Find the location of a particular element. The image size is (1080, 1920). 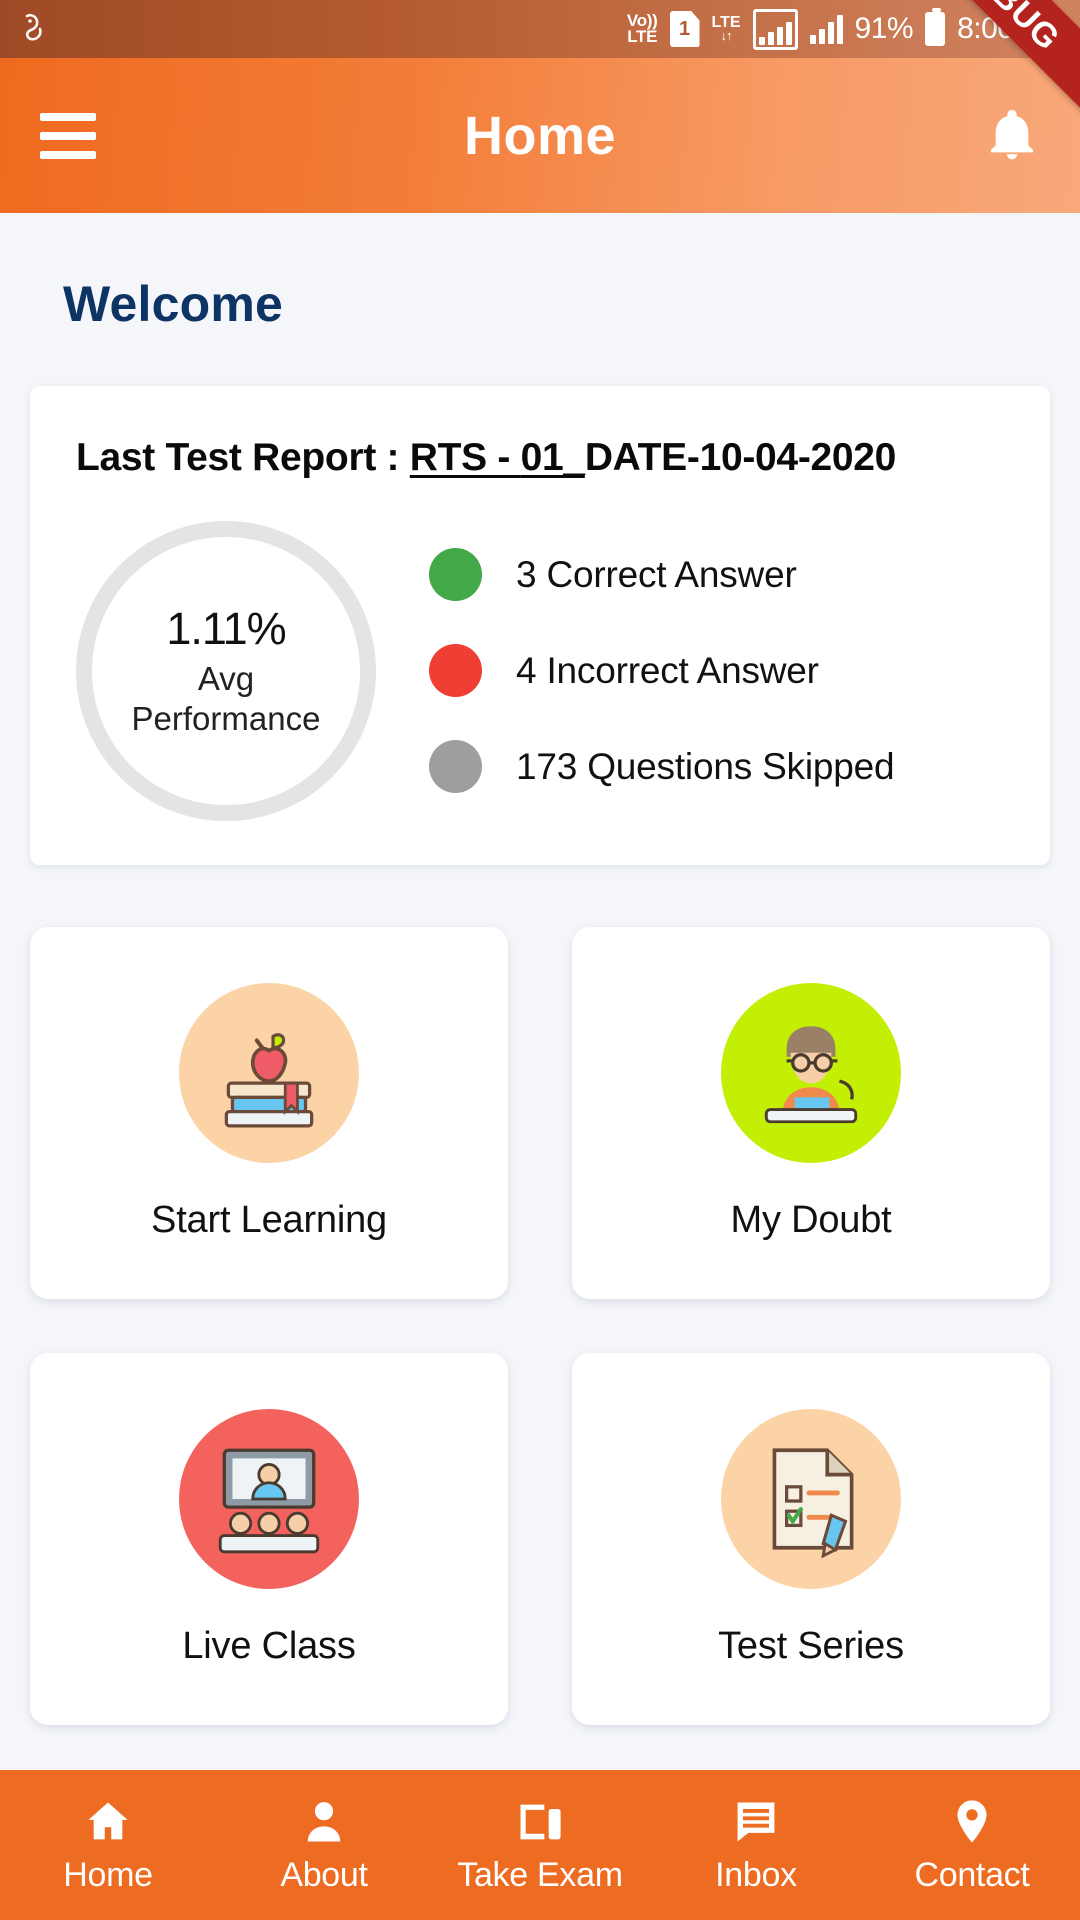

avg-performance-donut: 1.11% Avg Performance is located at coordinates (226, 670).